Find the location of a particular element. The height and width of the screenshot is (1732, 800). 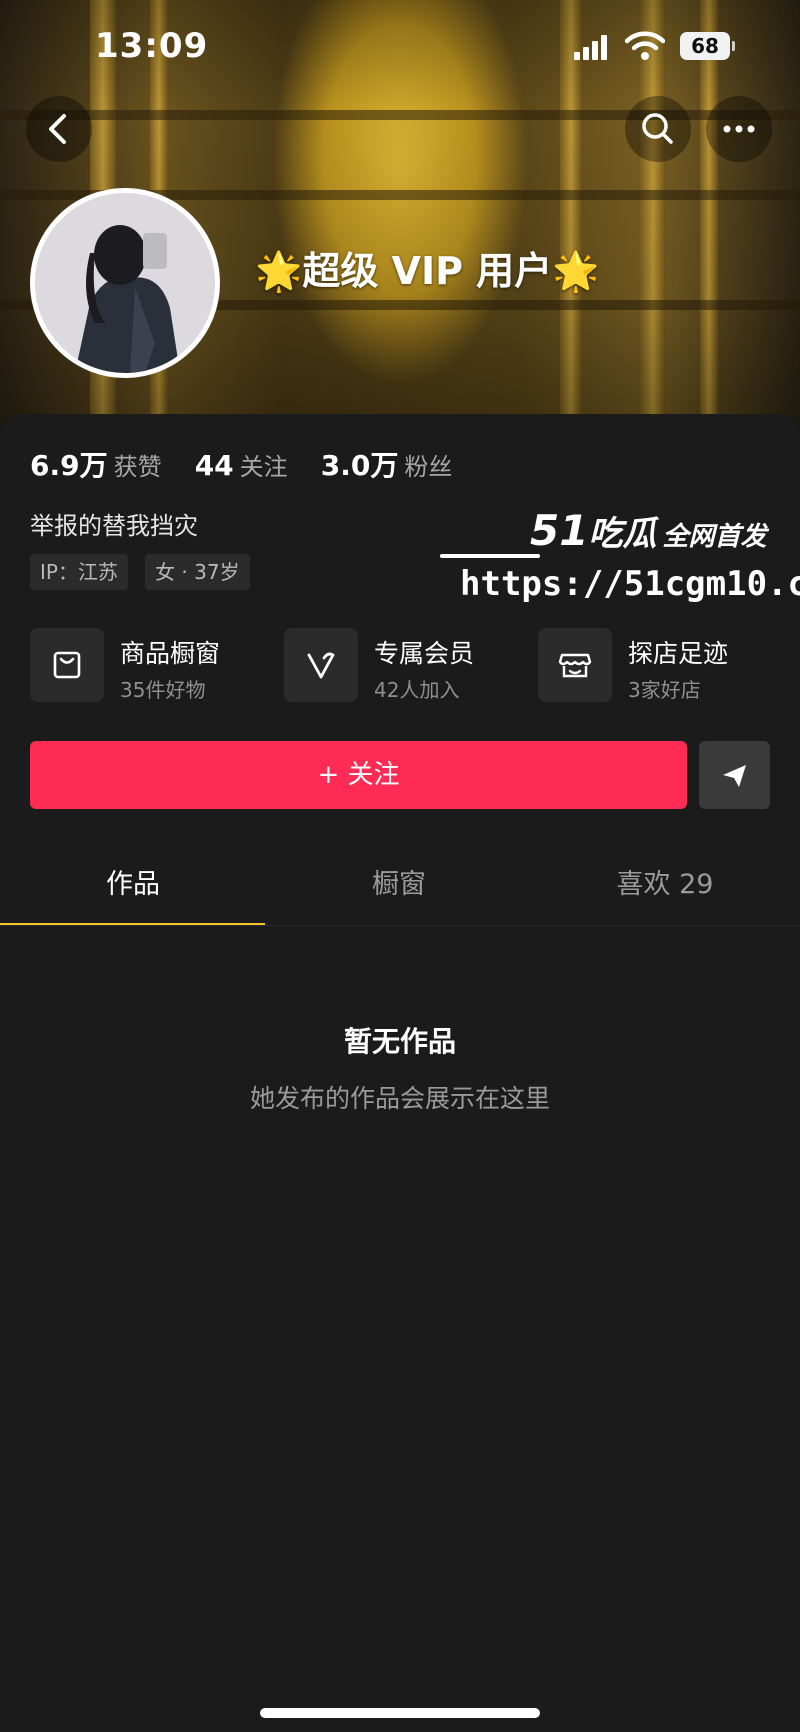

profile-tags: IP：江苏 女 · 37岁 is located at coordinates (146, 572).